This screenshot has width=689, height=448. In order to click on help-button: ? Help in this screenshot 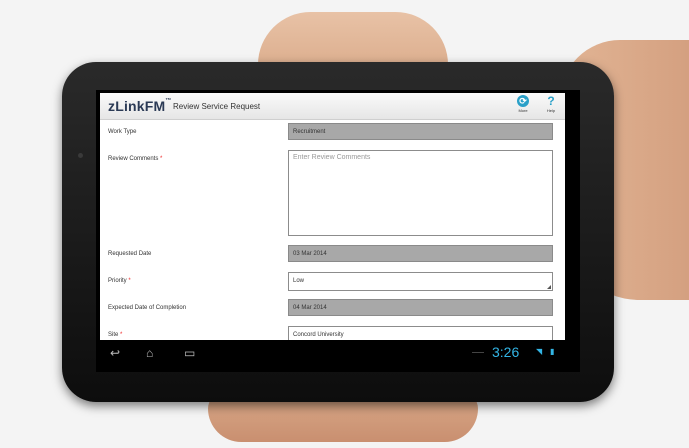, I will do `click(551, 104)`.